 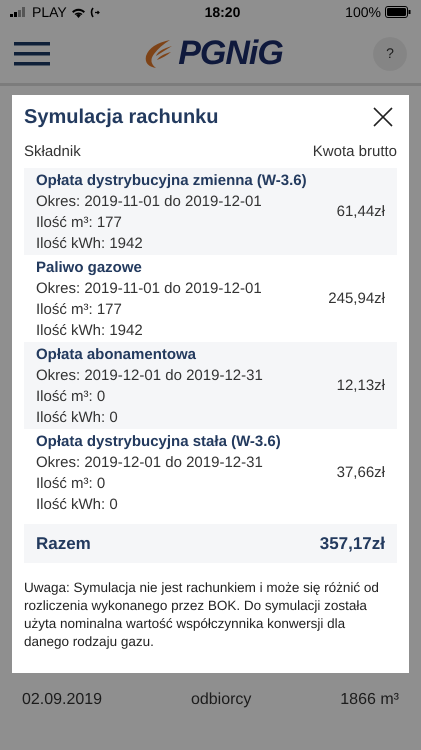 I want to click on item-name: Opłata abonamentowa, so click(x=117, y=354).